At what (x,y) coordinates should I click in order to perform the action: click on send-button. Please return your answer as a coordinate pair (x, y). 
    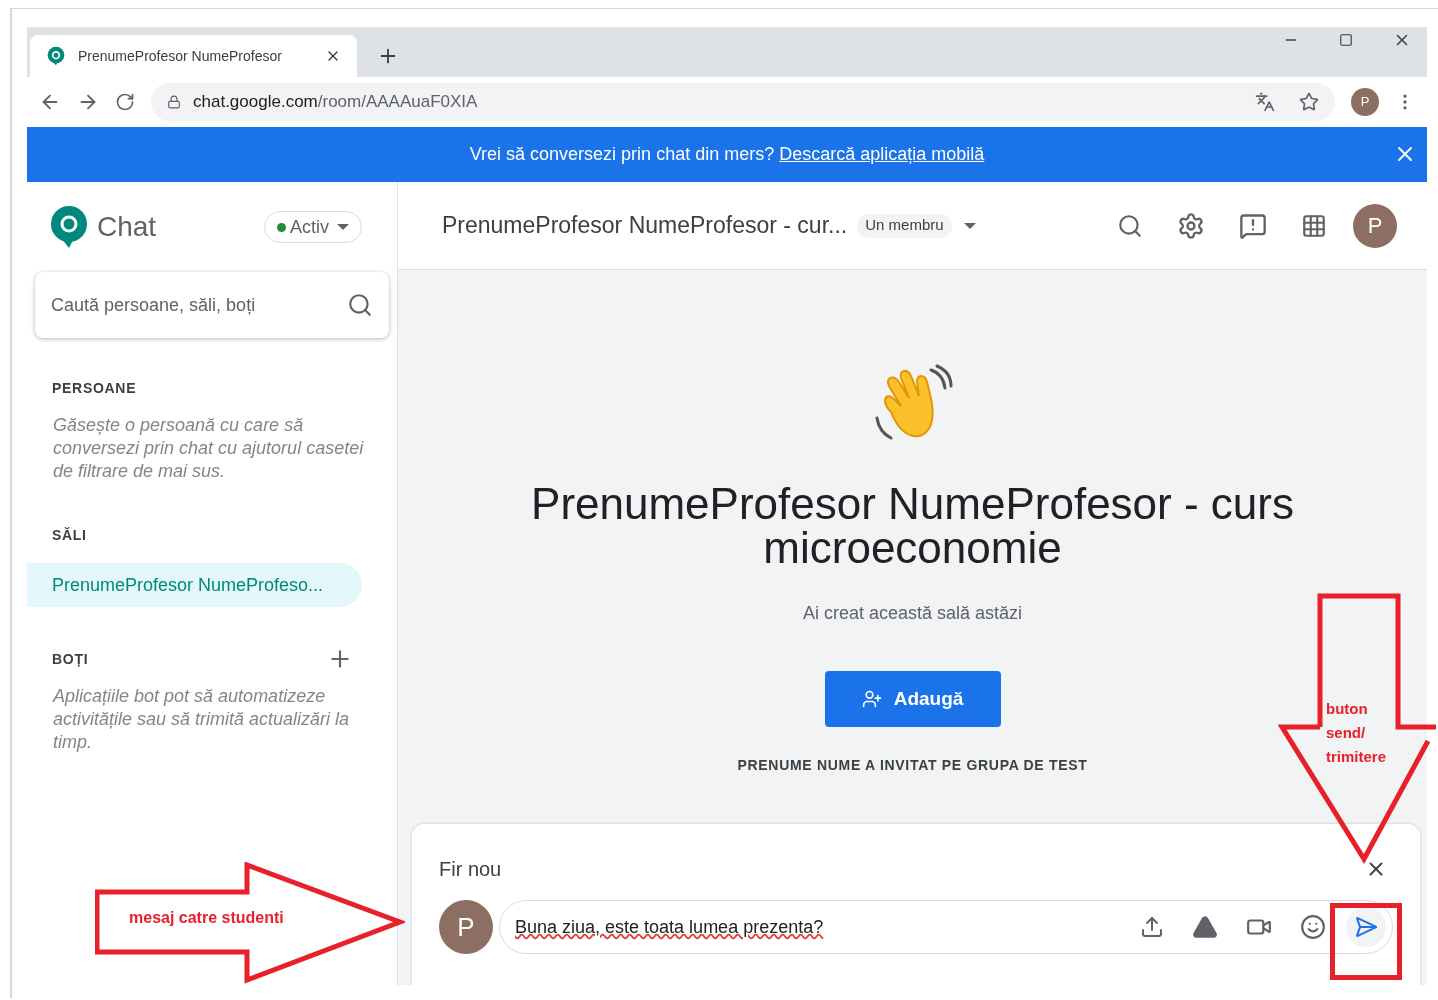
    Looking at the image, I should click on (1366, 927).